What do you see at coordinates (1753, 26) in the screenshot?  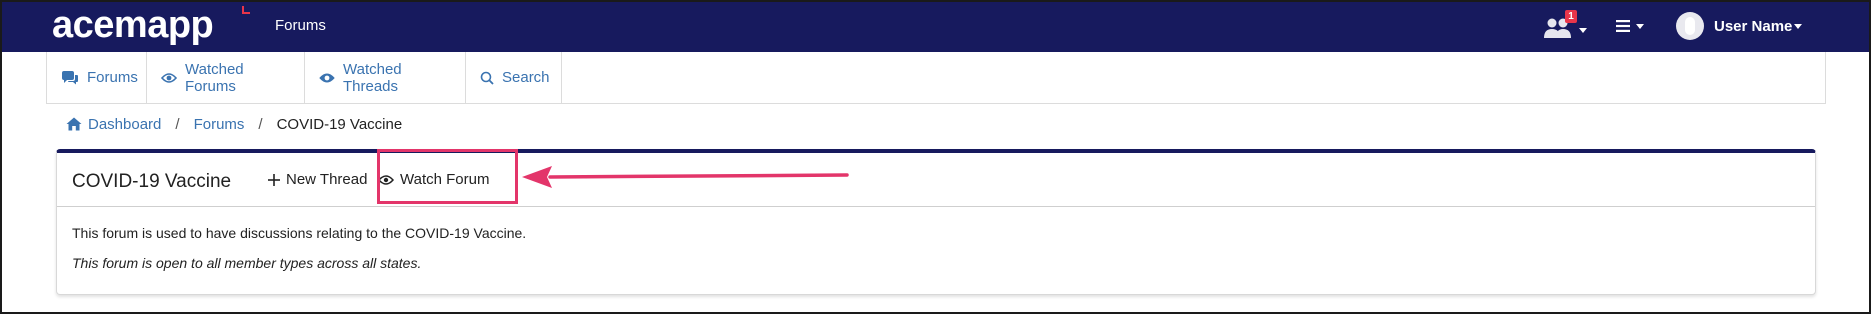 I see `user-name: User Name` at bounding box center [1753, 26].